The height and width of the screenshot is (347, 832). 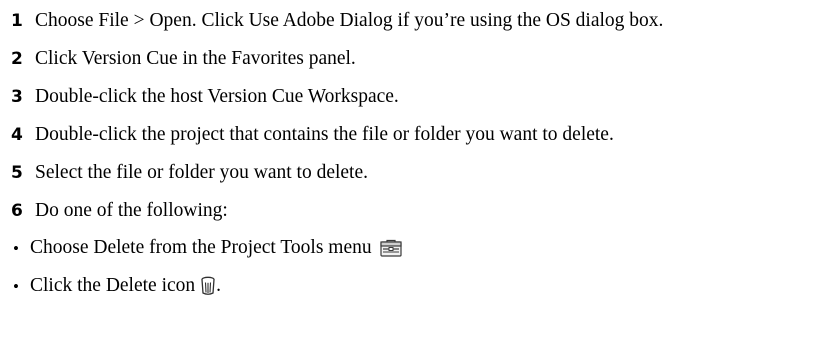 What do you see at coordinates (113, 286) in the screenshot?
I see `bullet-text: Click the Delete icon` at bounding box center [113, 286].